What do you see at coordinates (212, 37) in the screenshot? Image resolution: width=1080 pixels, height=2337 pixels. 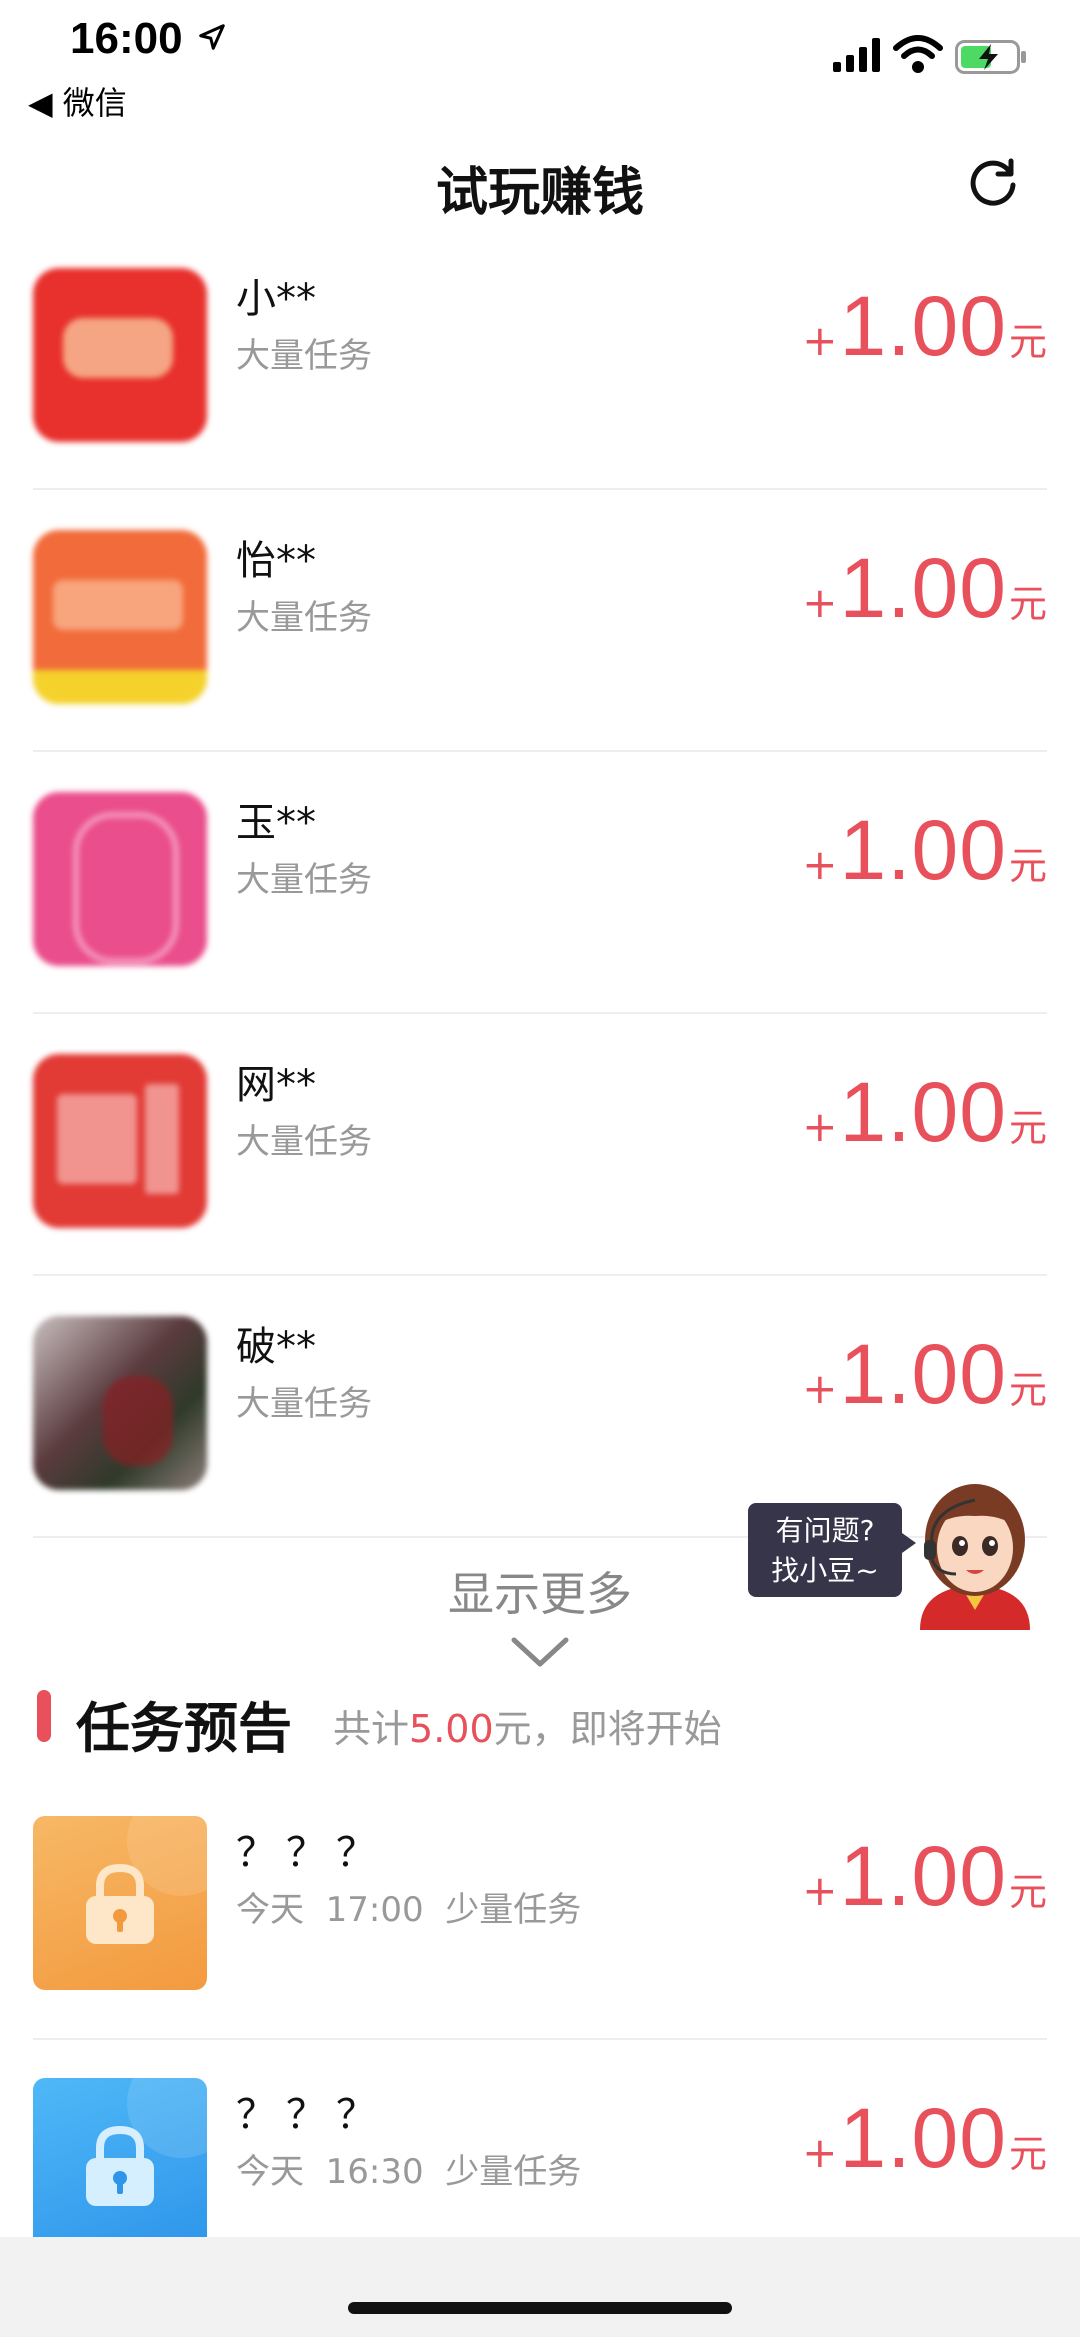 I see `location-arrow-icon` at bounding box center [212, 37].